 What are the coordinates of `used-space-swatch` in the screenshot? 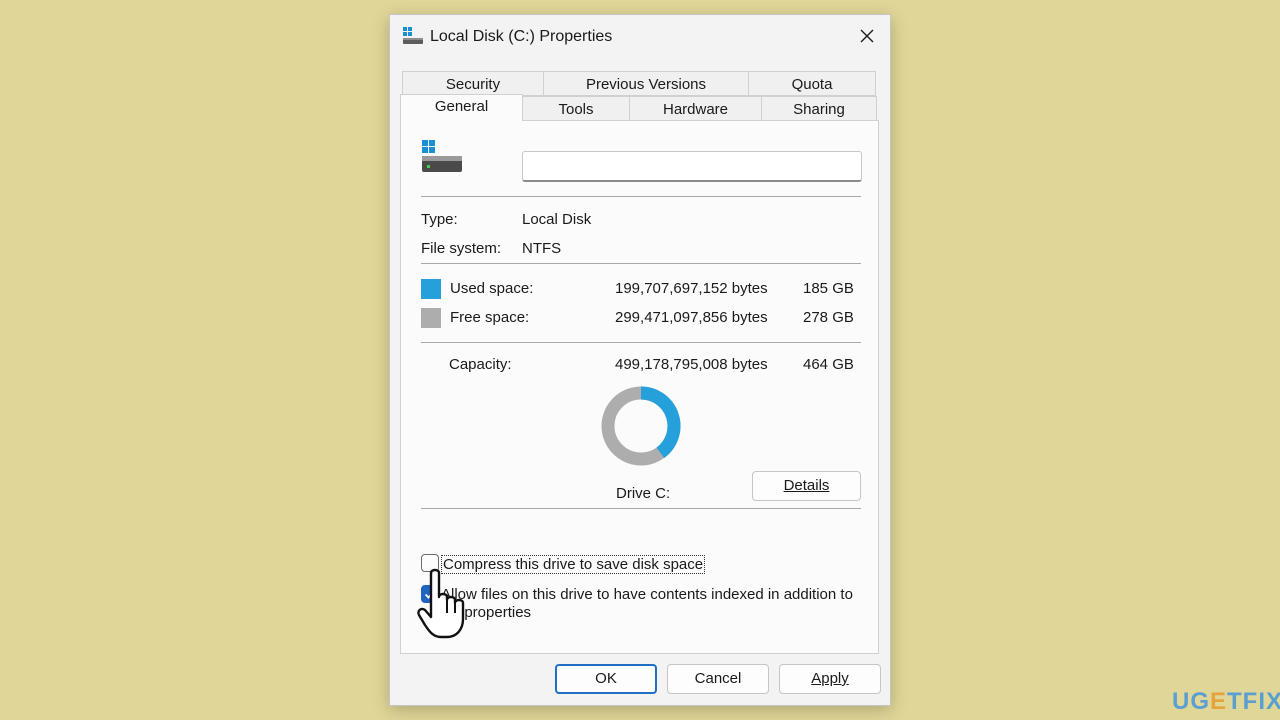 It's located at (431, 289).